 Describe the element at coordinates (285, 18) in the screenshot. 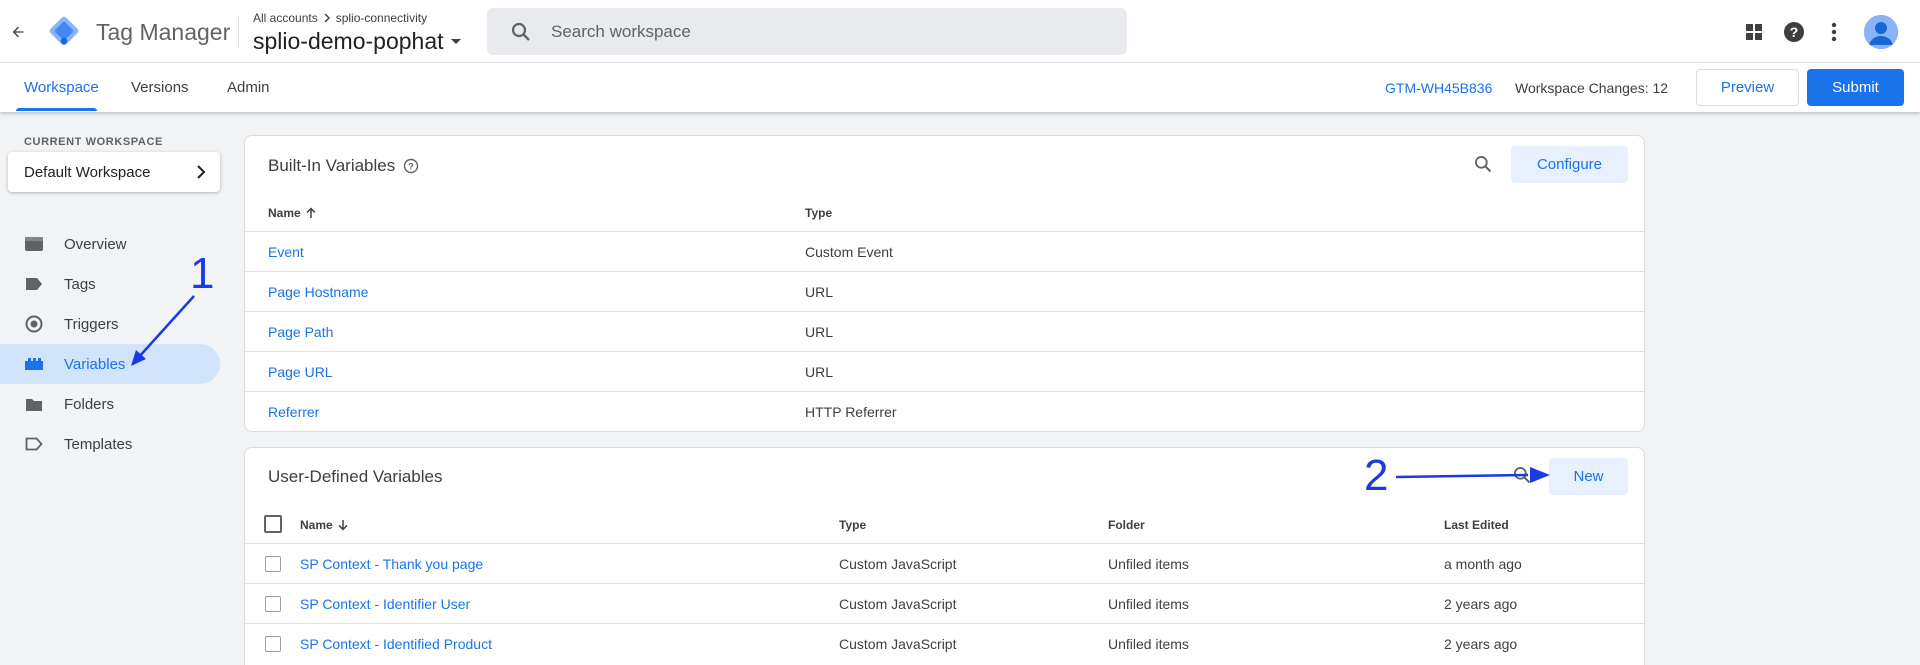

I see `breadcrumb-account: All accounts` at that location.